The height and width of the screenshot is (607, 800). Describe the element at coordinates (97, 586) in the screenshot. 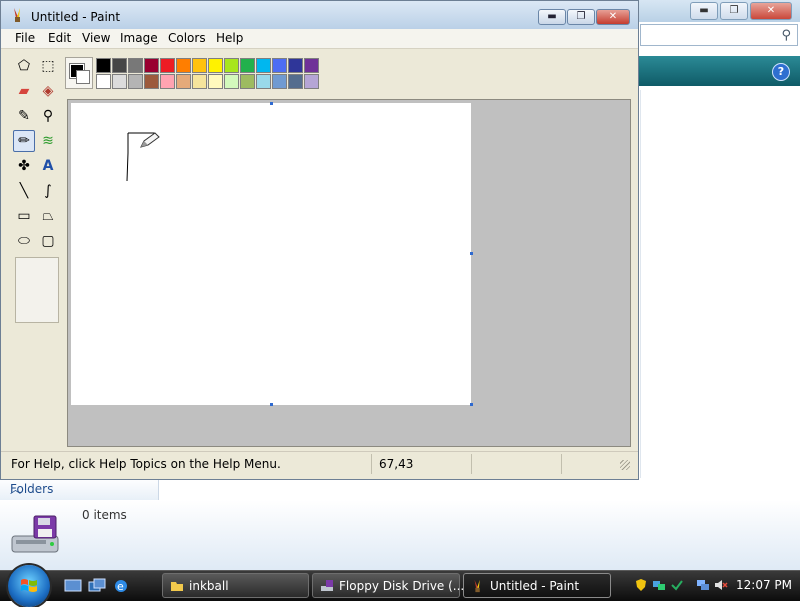

I see `switch-windows-icon` at that location.